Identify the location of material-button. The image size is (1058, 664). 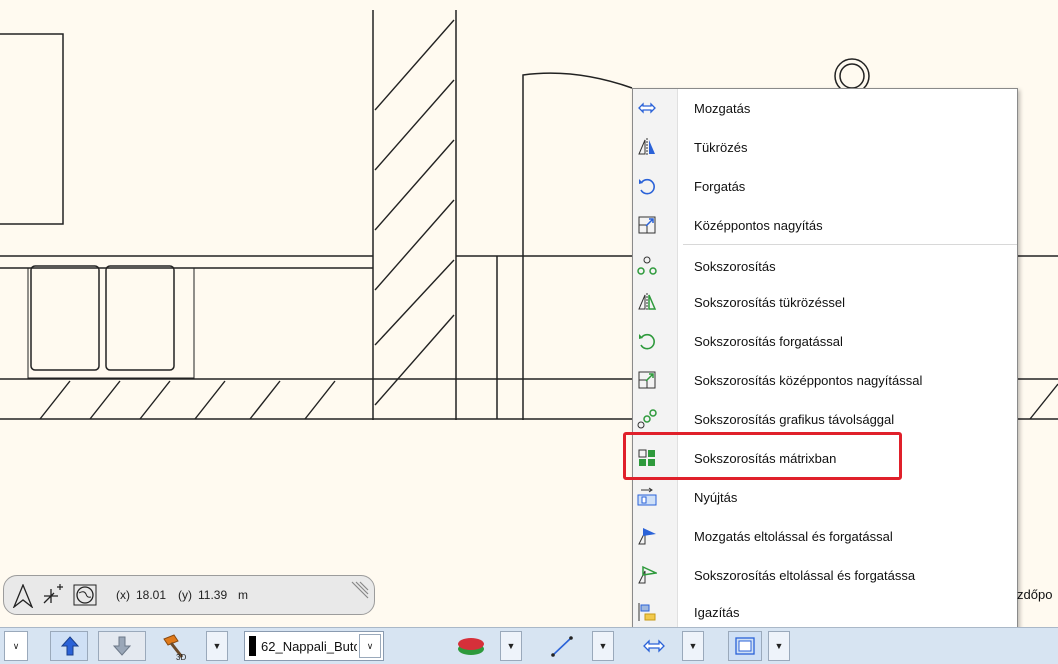
(471, 646).